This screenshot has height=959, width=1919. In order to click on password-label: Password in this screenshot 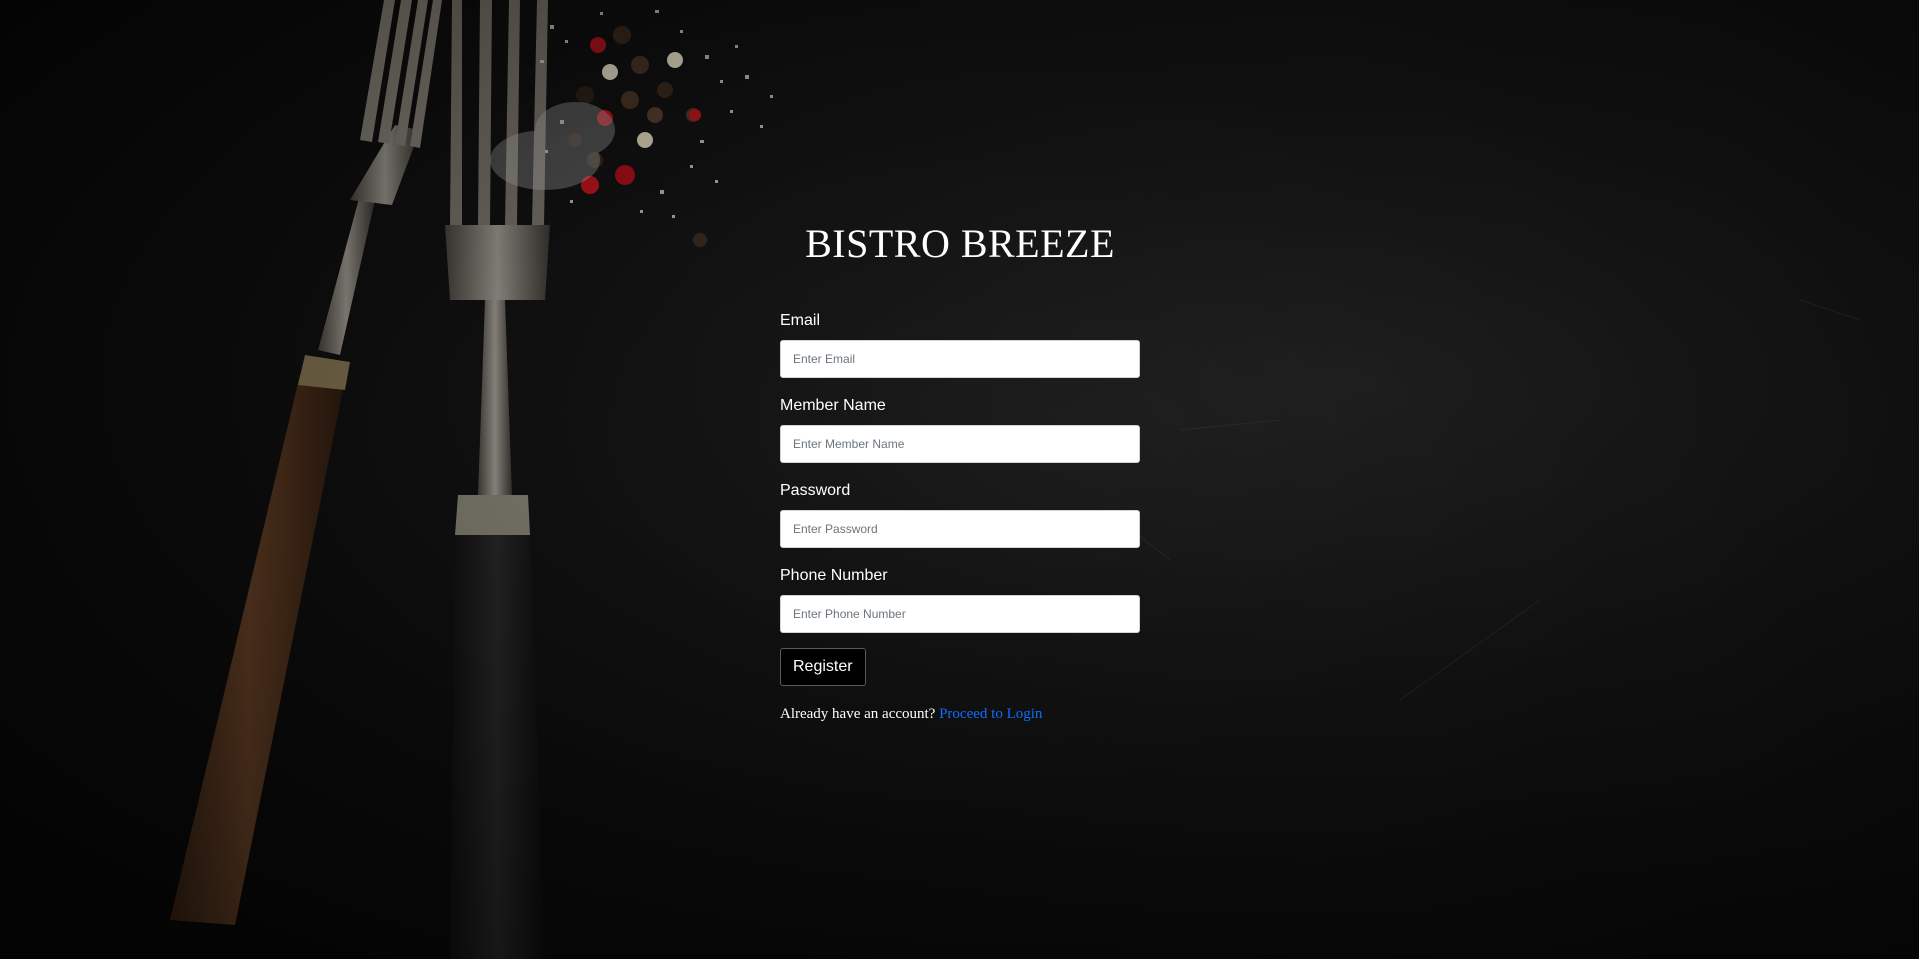, I will do `click(815, 490)`.